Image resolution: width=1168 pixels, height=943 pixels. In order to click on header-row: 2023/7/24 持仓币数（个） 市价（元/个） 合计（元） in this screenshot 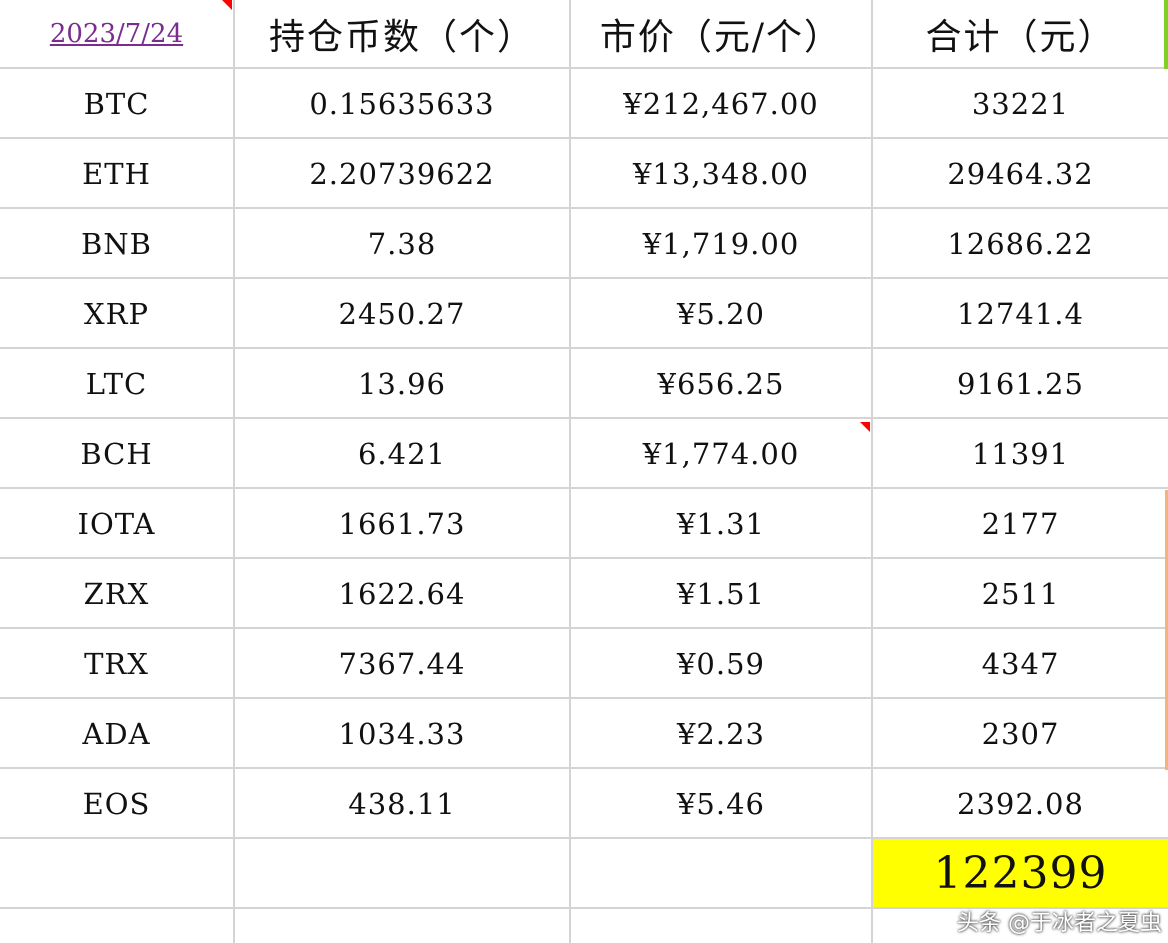, I will do `click(584, 35)`.